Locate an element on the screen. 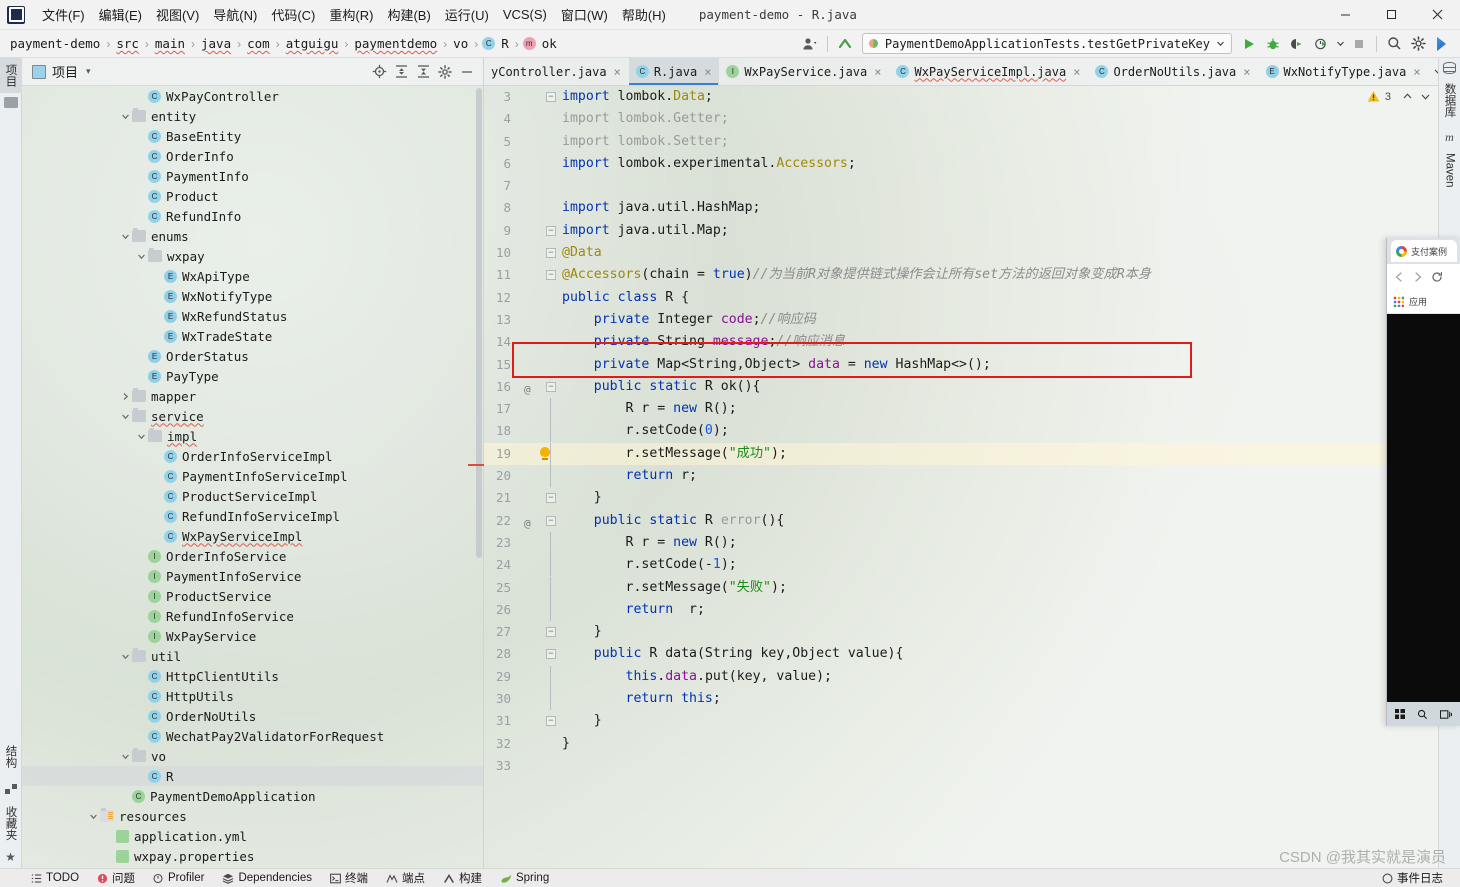  status-bar-item: TODO is located at coordinates (55, 878).